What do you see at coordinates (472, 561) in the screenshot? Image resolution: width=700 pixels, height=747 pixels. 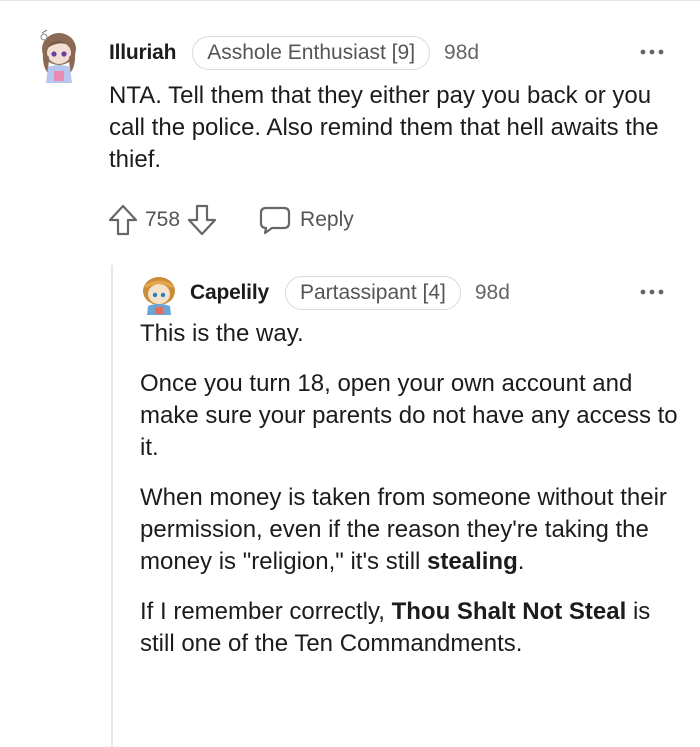 I see `bold-text: stealing` at bounding box center [472, 561].